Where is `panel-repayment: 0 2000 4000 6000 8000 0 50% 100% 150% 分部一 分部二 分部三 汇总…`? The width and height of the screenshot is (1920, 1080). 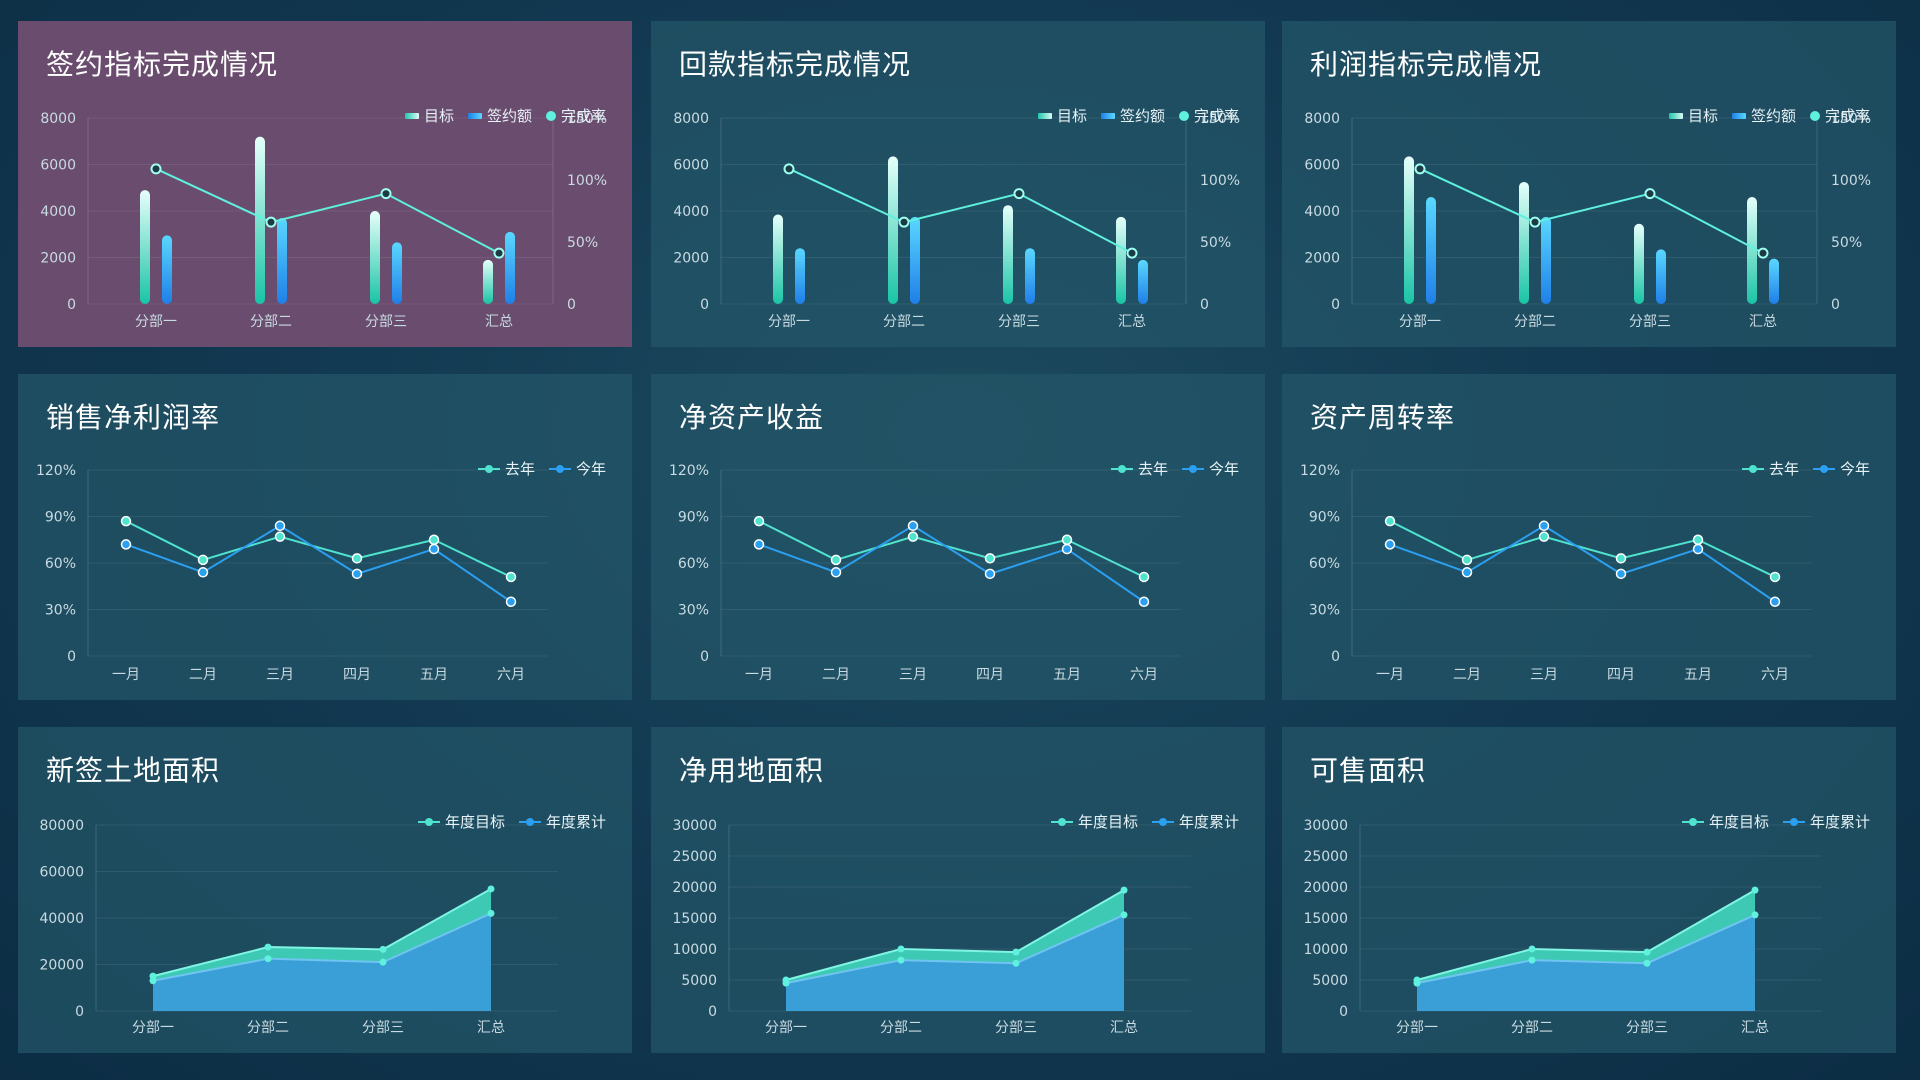
panel-repayment: 0 2000 4000 6000 8000 0 50% 100% 150% 分部一 分部二 分部三 汇总… is located at coordinates (958, 184).